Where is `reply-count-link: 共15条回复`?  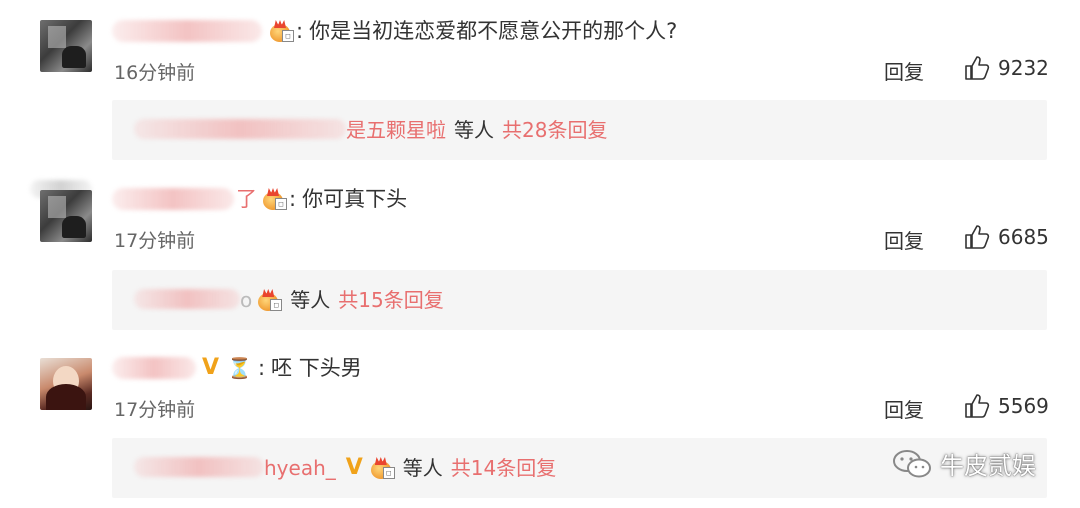
reply-count-link: 共15条回复 is located at coordinates (390, 300).